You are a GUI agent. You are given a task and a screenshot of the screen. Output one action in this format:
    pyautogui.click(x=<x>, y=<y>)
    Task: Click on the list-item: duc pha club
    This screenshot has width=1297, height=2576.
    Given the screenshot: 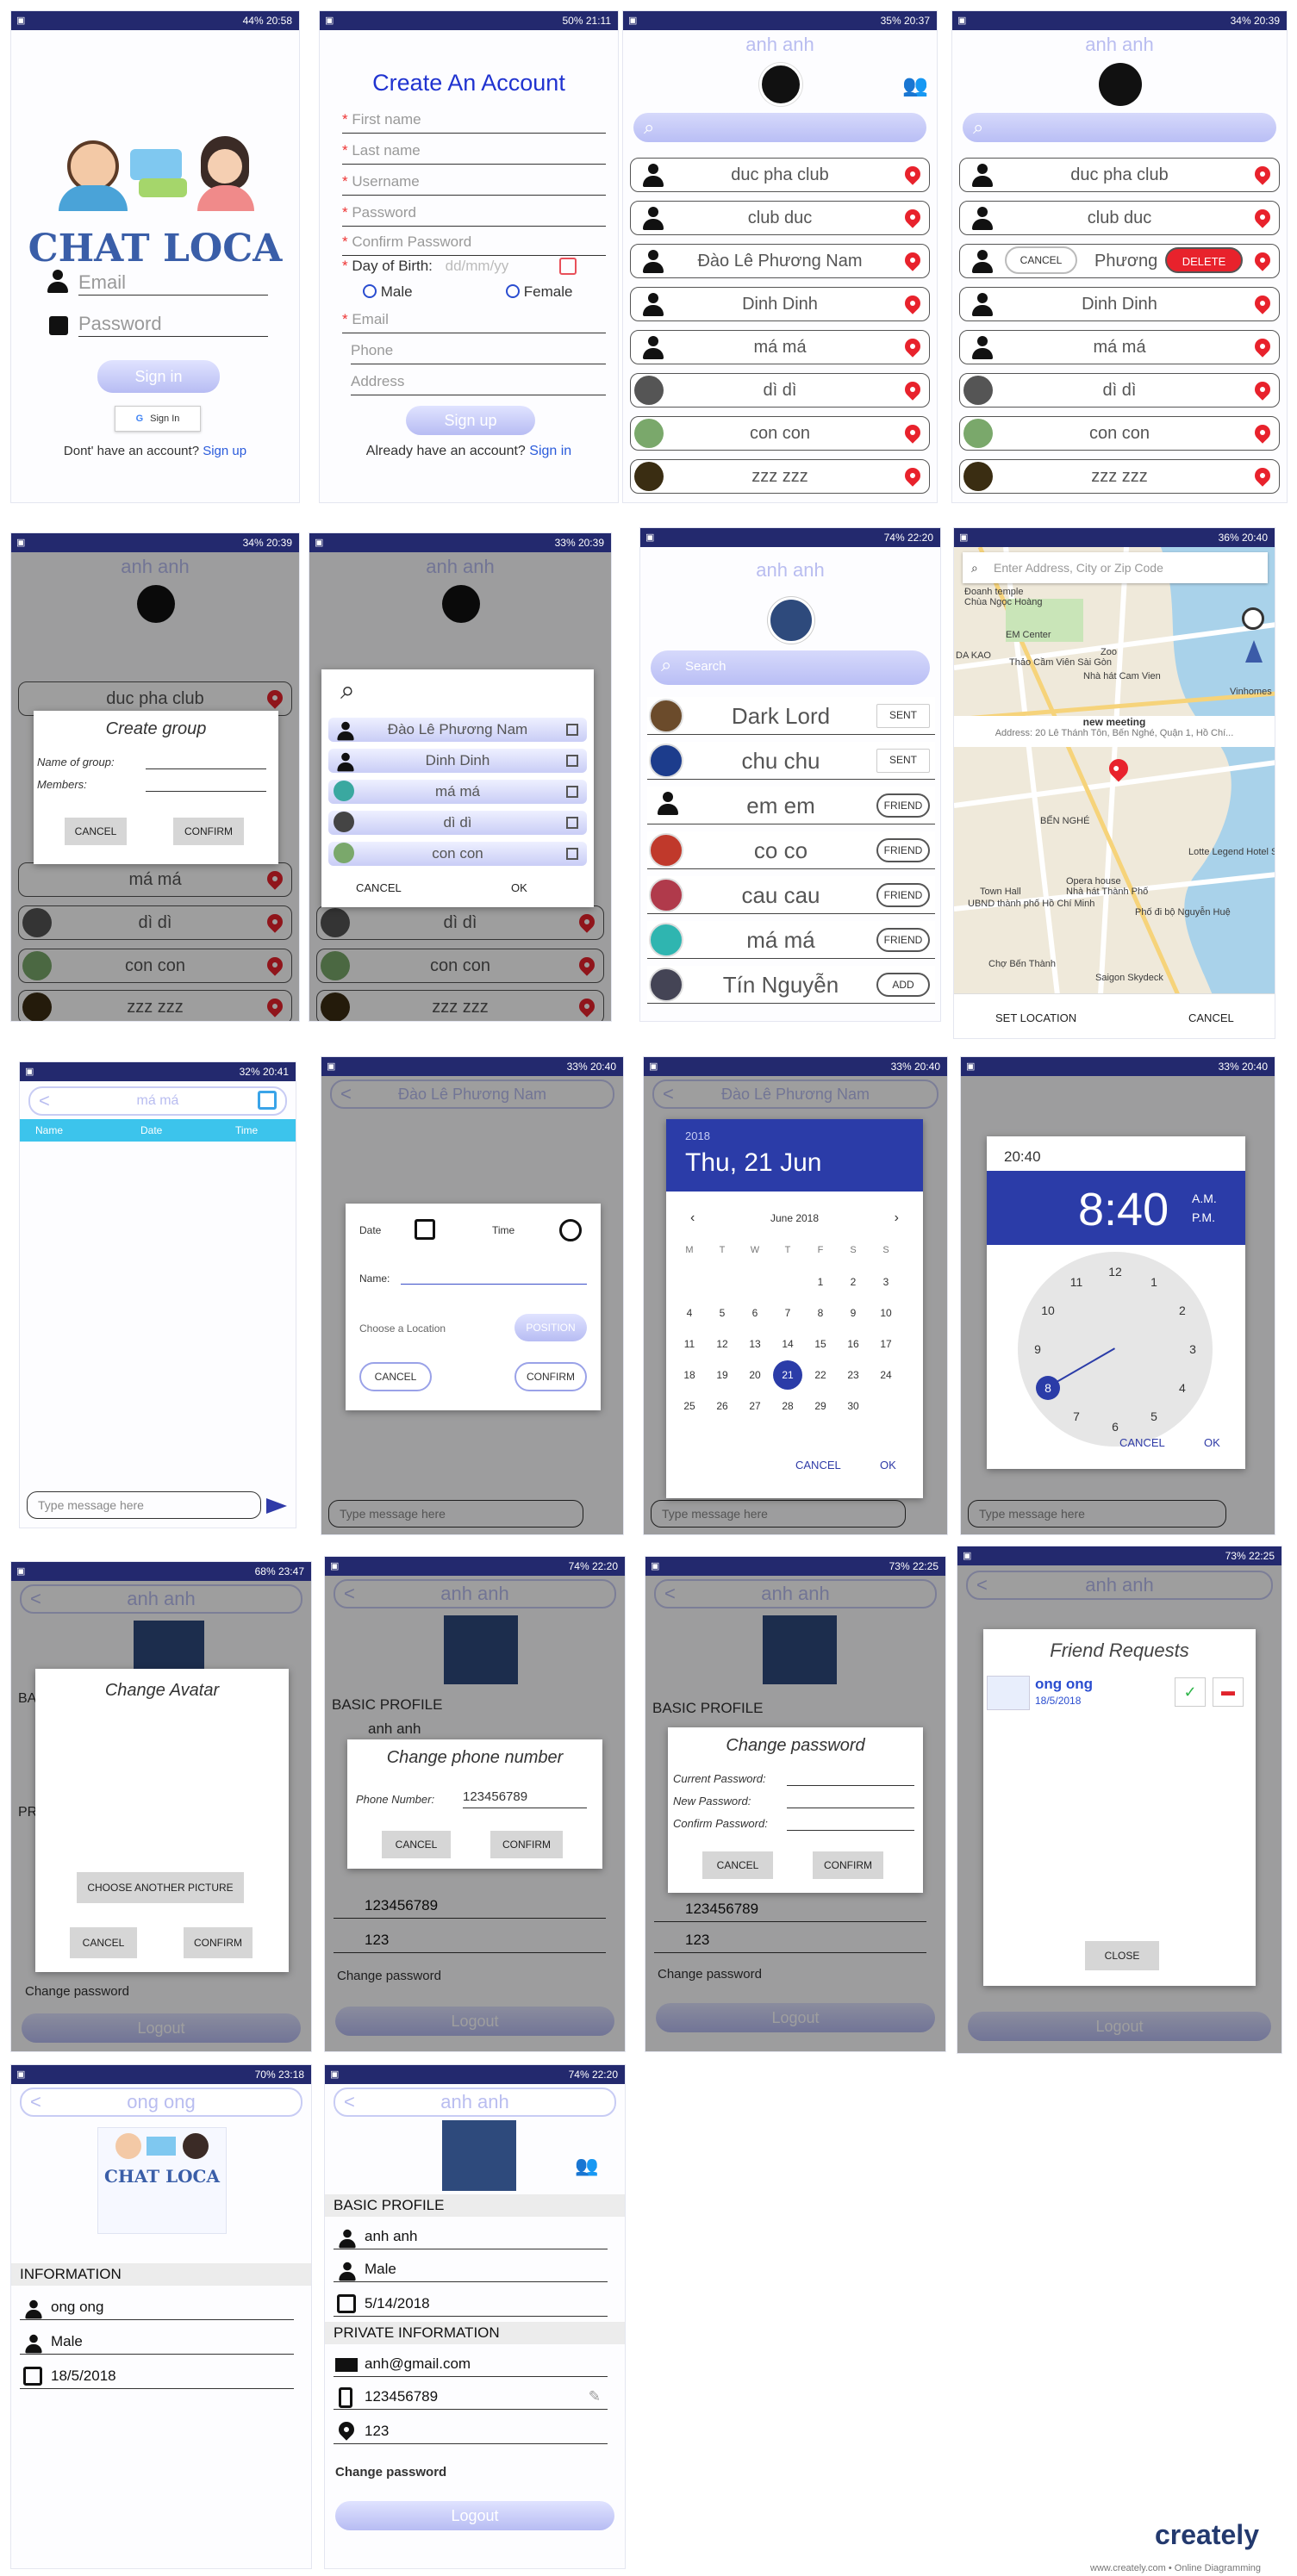 What is the action you would take?
    pyautogui.click(x=1119, y=175)
    